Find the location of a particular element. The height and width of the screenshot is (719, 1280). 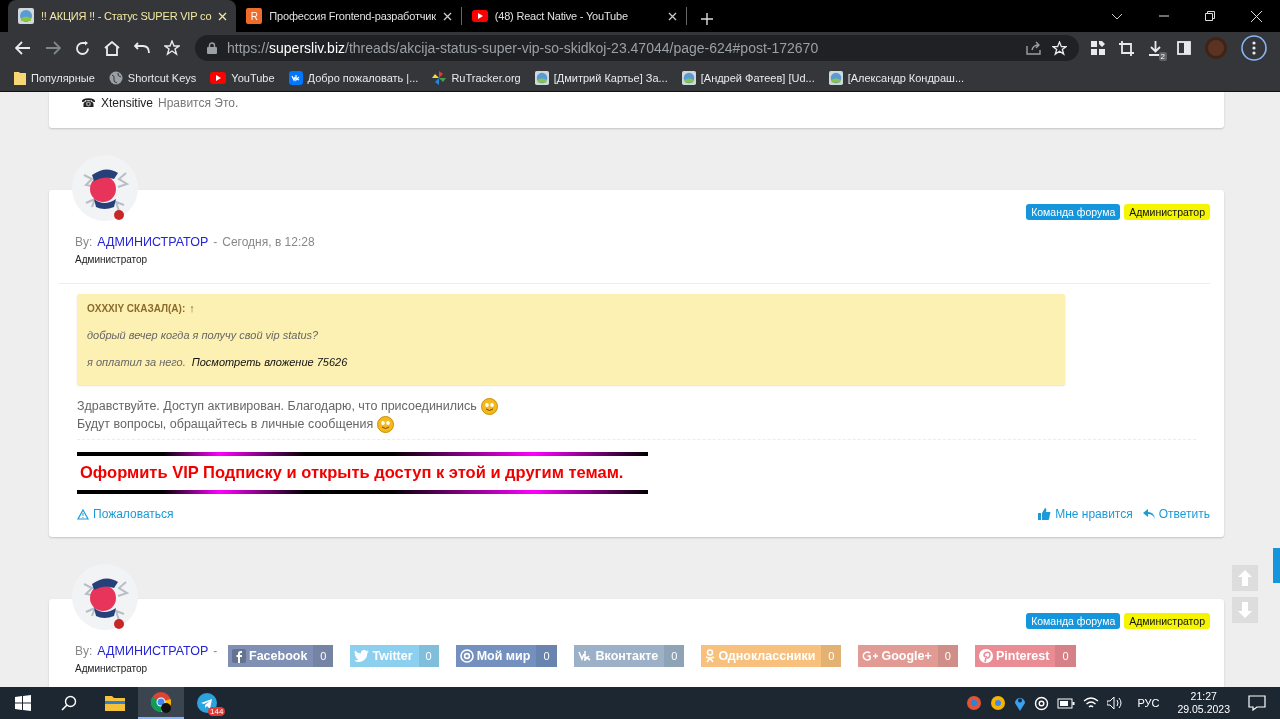

extensions-icon is located at coordinates (1098, 48).